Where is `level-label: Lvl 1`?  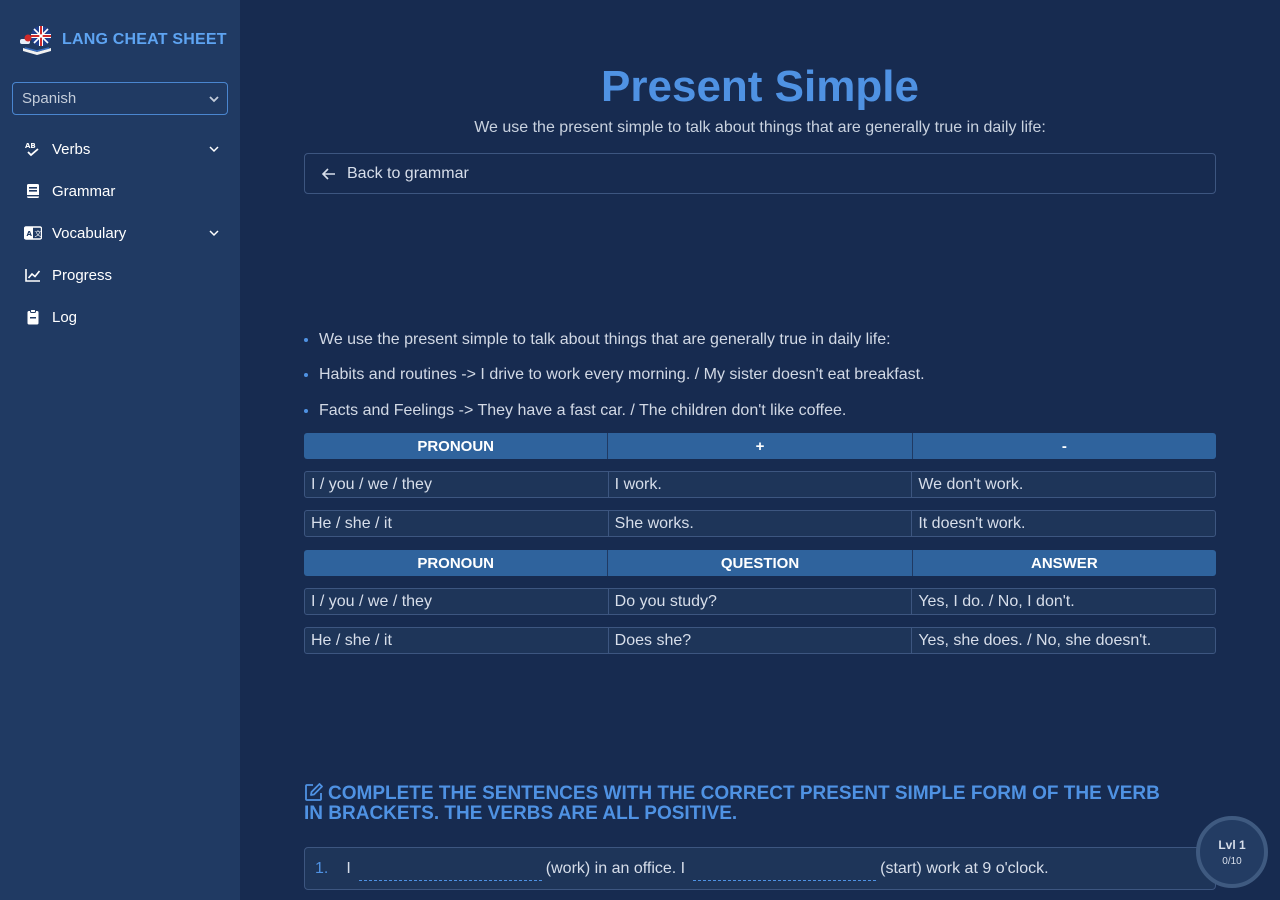
level-label: Lvl 1 is located at coordinates (1232, 844).